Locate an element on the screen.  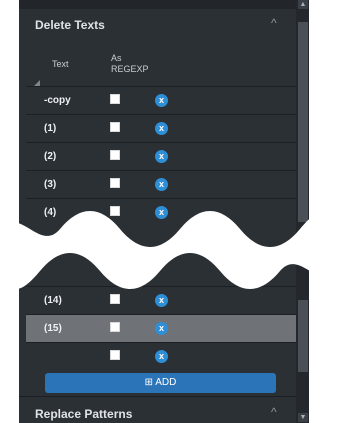
table-row-selected: (15) x is located at coordinates (161, 328).